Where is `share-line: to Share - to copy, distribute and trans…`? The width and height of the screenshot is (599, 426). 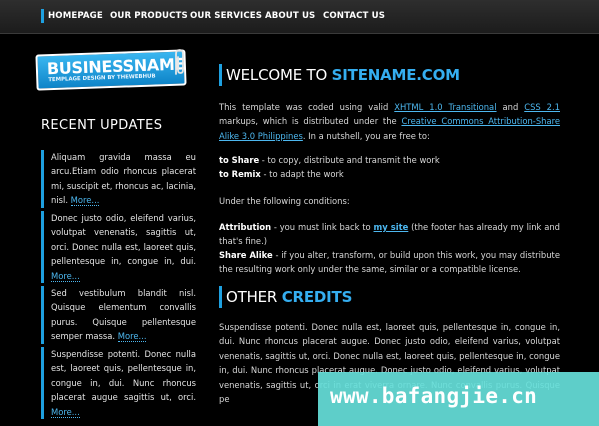
share-line: to Share - to copy, distribute and trans… is located at coordinates (389, 160).